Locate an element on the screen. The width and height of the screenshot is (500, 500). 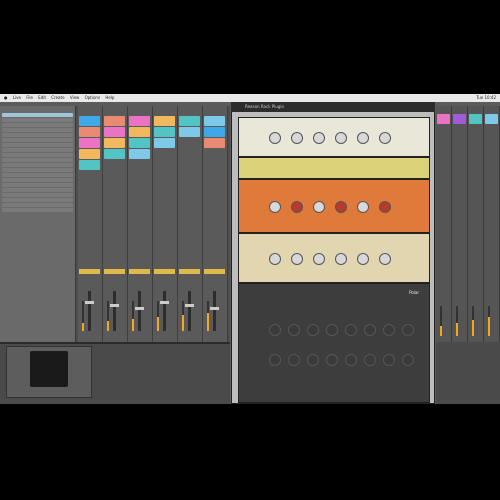
menu-file: File is located at coordinates (29, 98).